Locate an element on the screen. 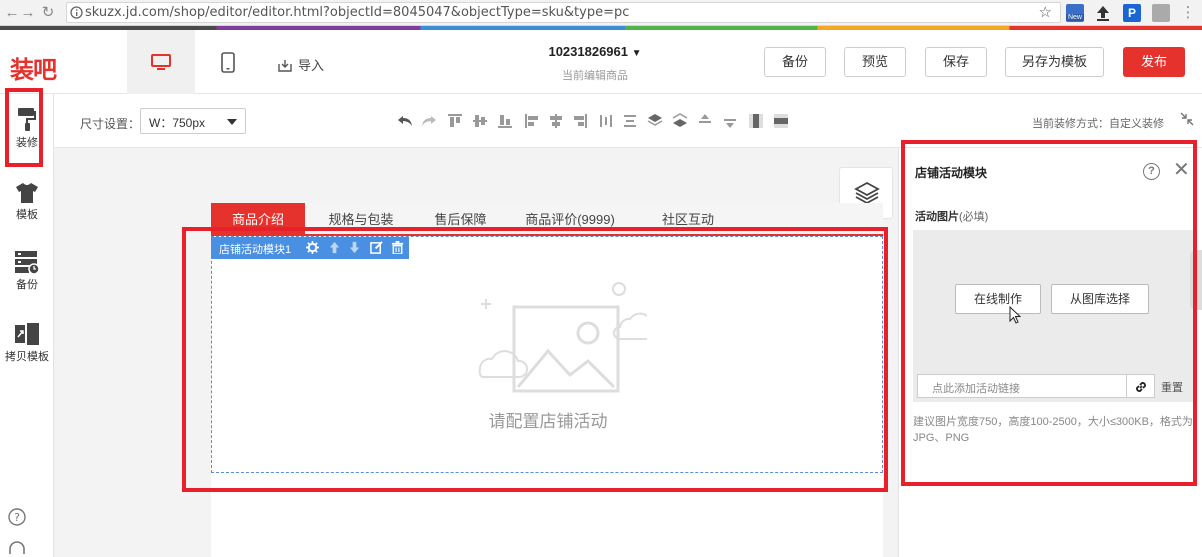 The image size is (1202, 557). p-extension-icon: P is located at coordinates (1132, 13).